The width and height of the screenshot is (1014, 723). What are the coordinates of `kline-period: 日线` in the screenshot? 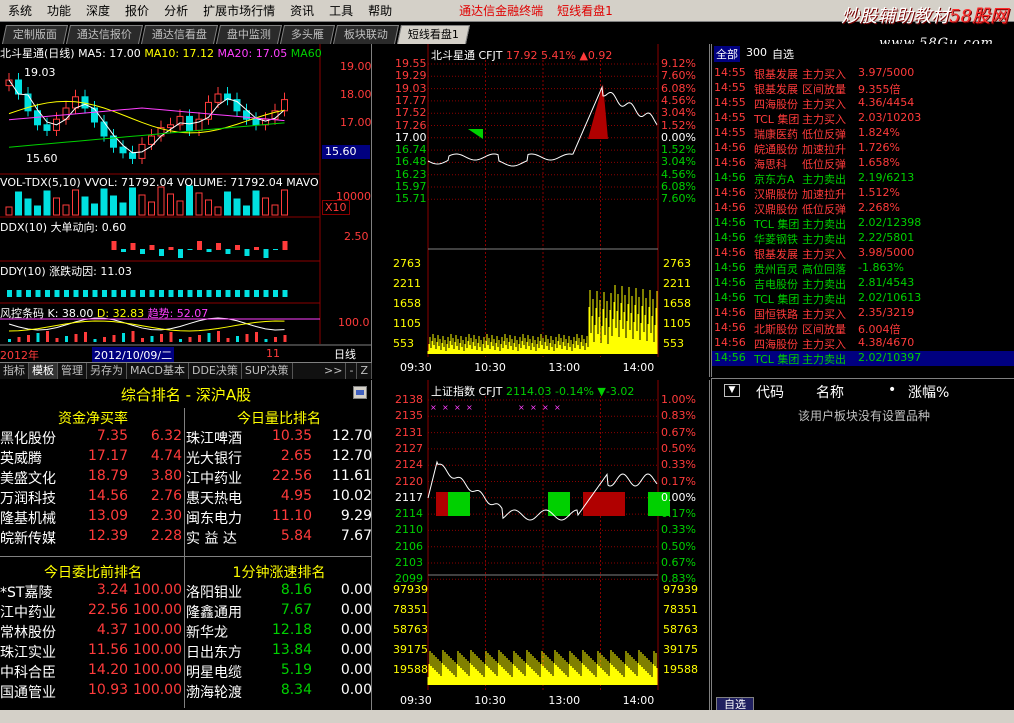 It's located at (345, 354).